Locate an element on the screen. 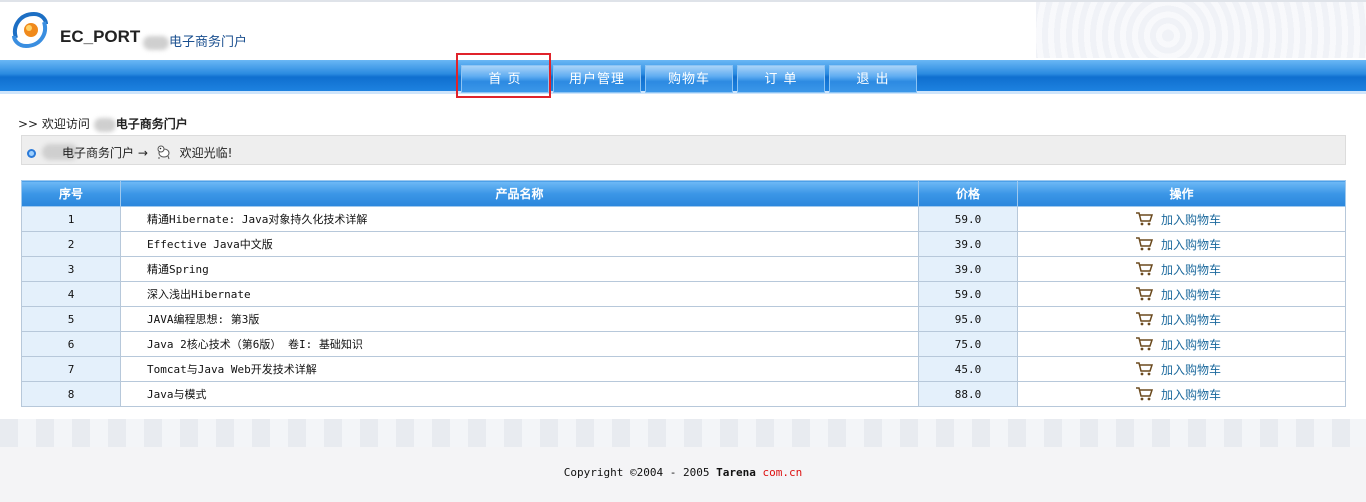 Image resolution: width=1366 pixels, height=502 pixels. copyright-text: Copyright ©2004 - 2005 is located at coordinates (636, 472).